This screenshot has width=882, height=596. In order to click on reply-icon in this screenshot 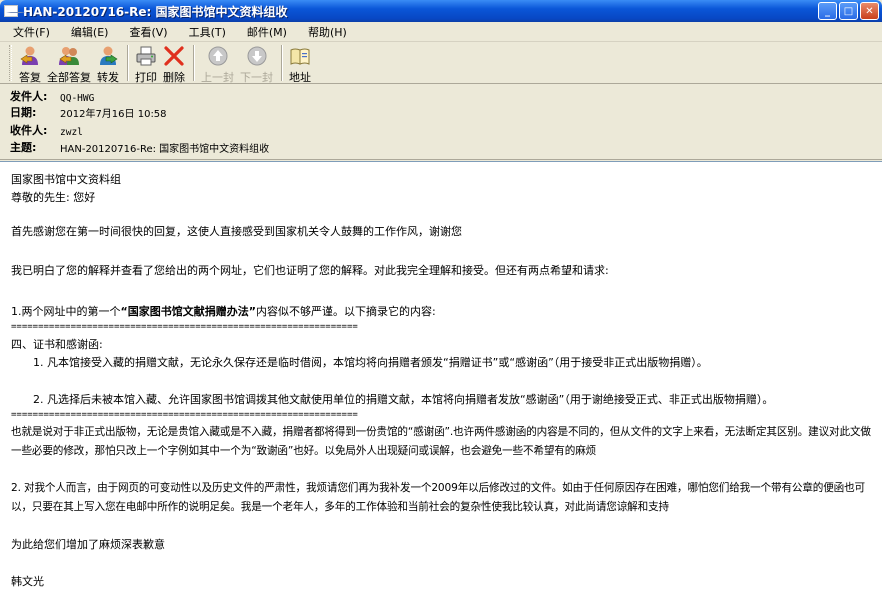, I will do `click(30, 56)`.